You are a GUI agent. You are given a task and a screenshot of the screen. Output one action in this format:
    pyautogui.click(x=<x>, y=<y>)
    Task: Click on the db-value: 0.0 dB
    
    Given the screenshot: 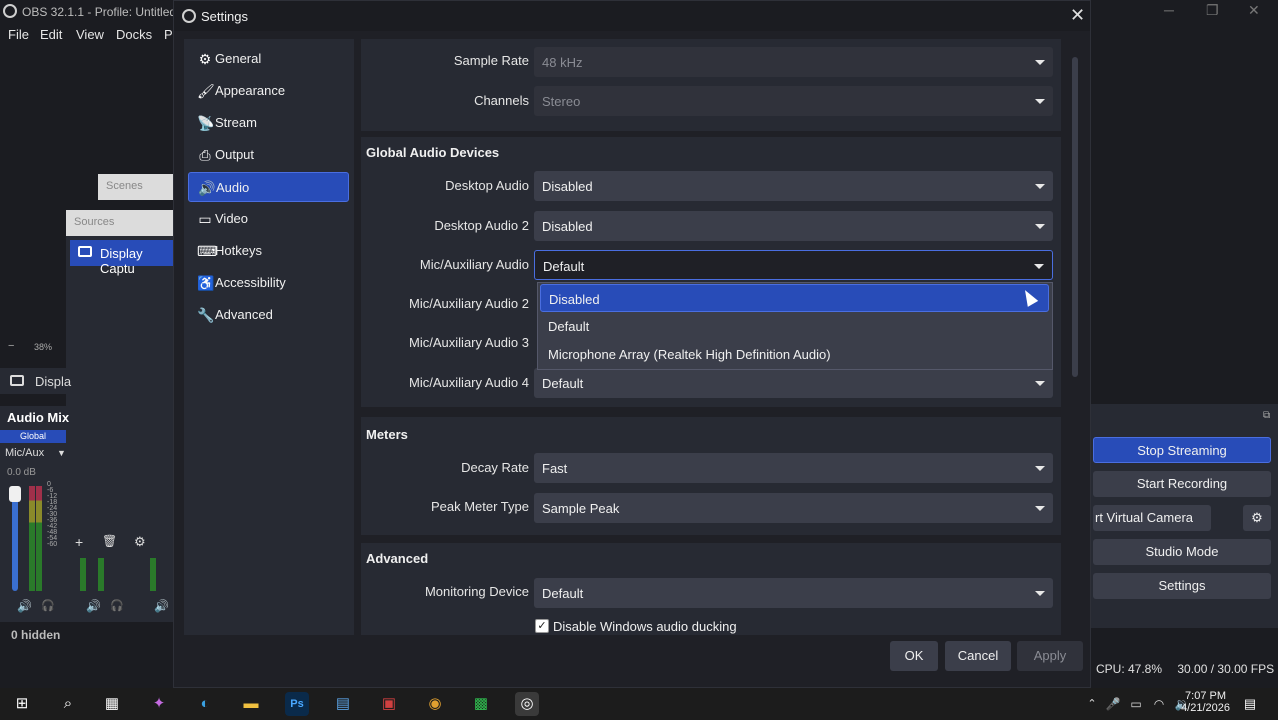 What is the action you would take?
    pyautogui.click(x=21, y=472)
    